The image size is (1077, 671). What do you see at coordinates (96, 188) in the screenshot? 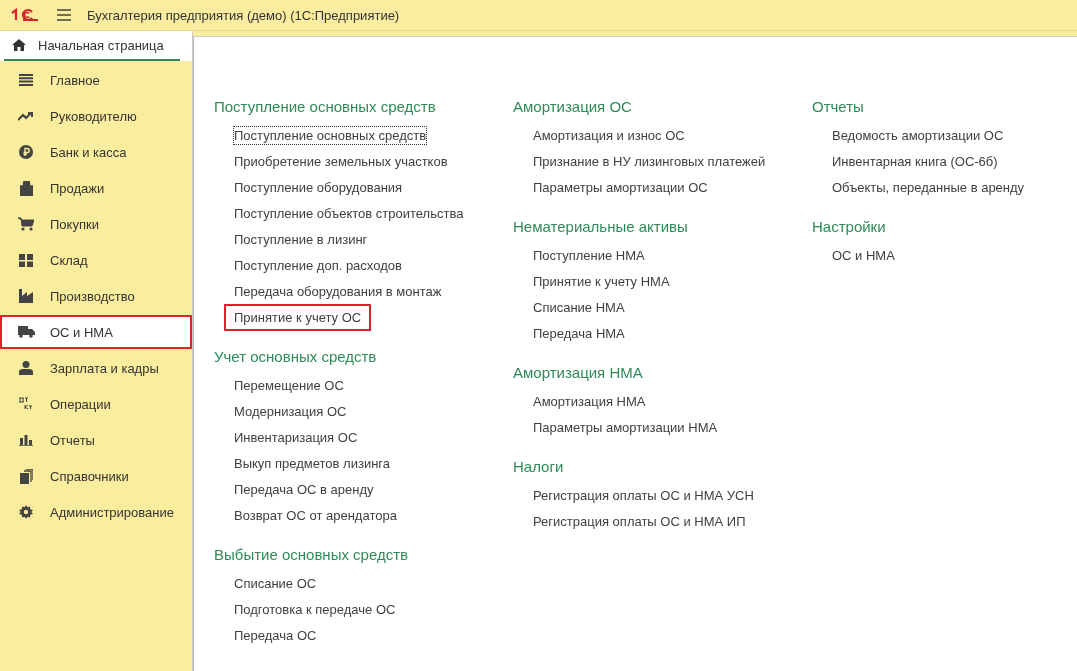
I see `sidebar-item: Продажи` at bounding box center [96, 188].